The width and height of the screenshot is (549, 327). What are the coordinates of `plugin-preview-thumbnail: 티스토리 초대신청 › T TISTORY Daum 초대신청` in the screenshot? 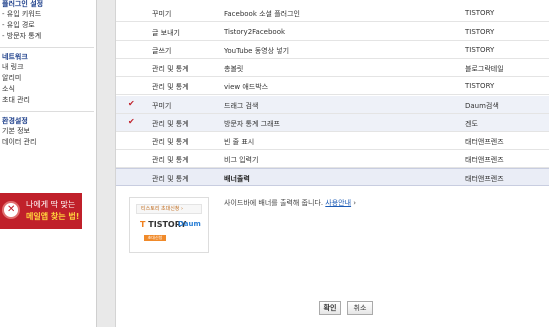 It's located at (169, 225).